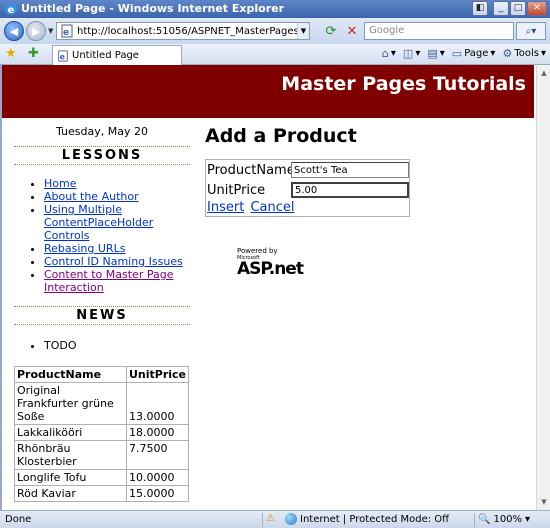  What do you see at coordinates (544, 73) in the screenshot?
I see `scroll-up-icon: ▲` at bounding box center [544, 73].